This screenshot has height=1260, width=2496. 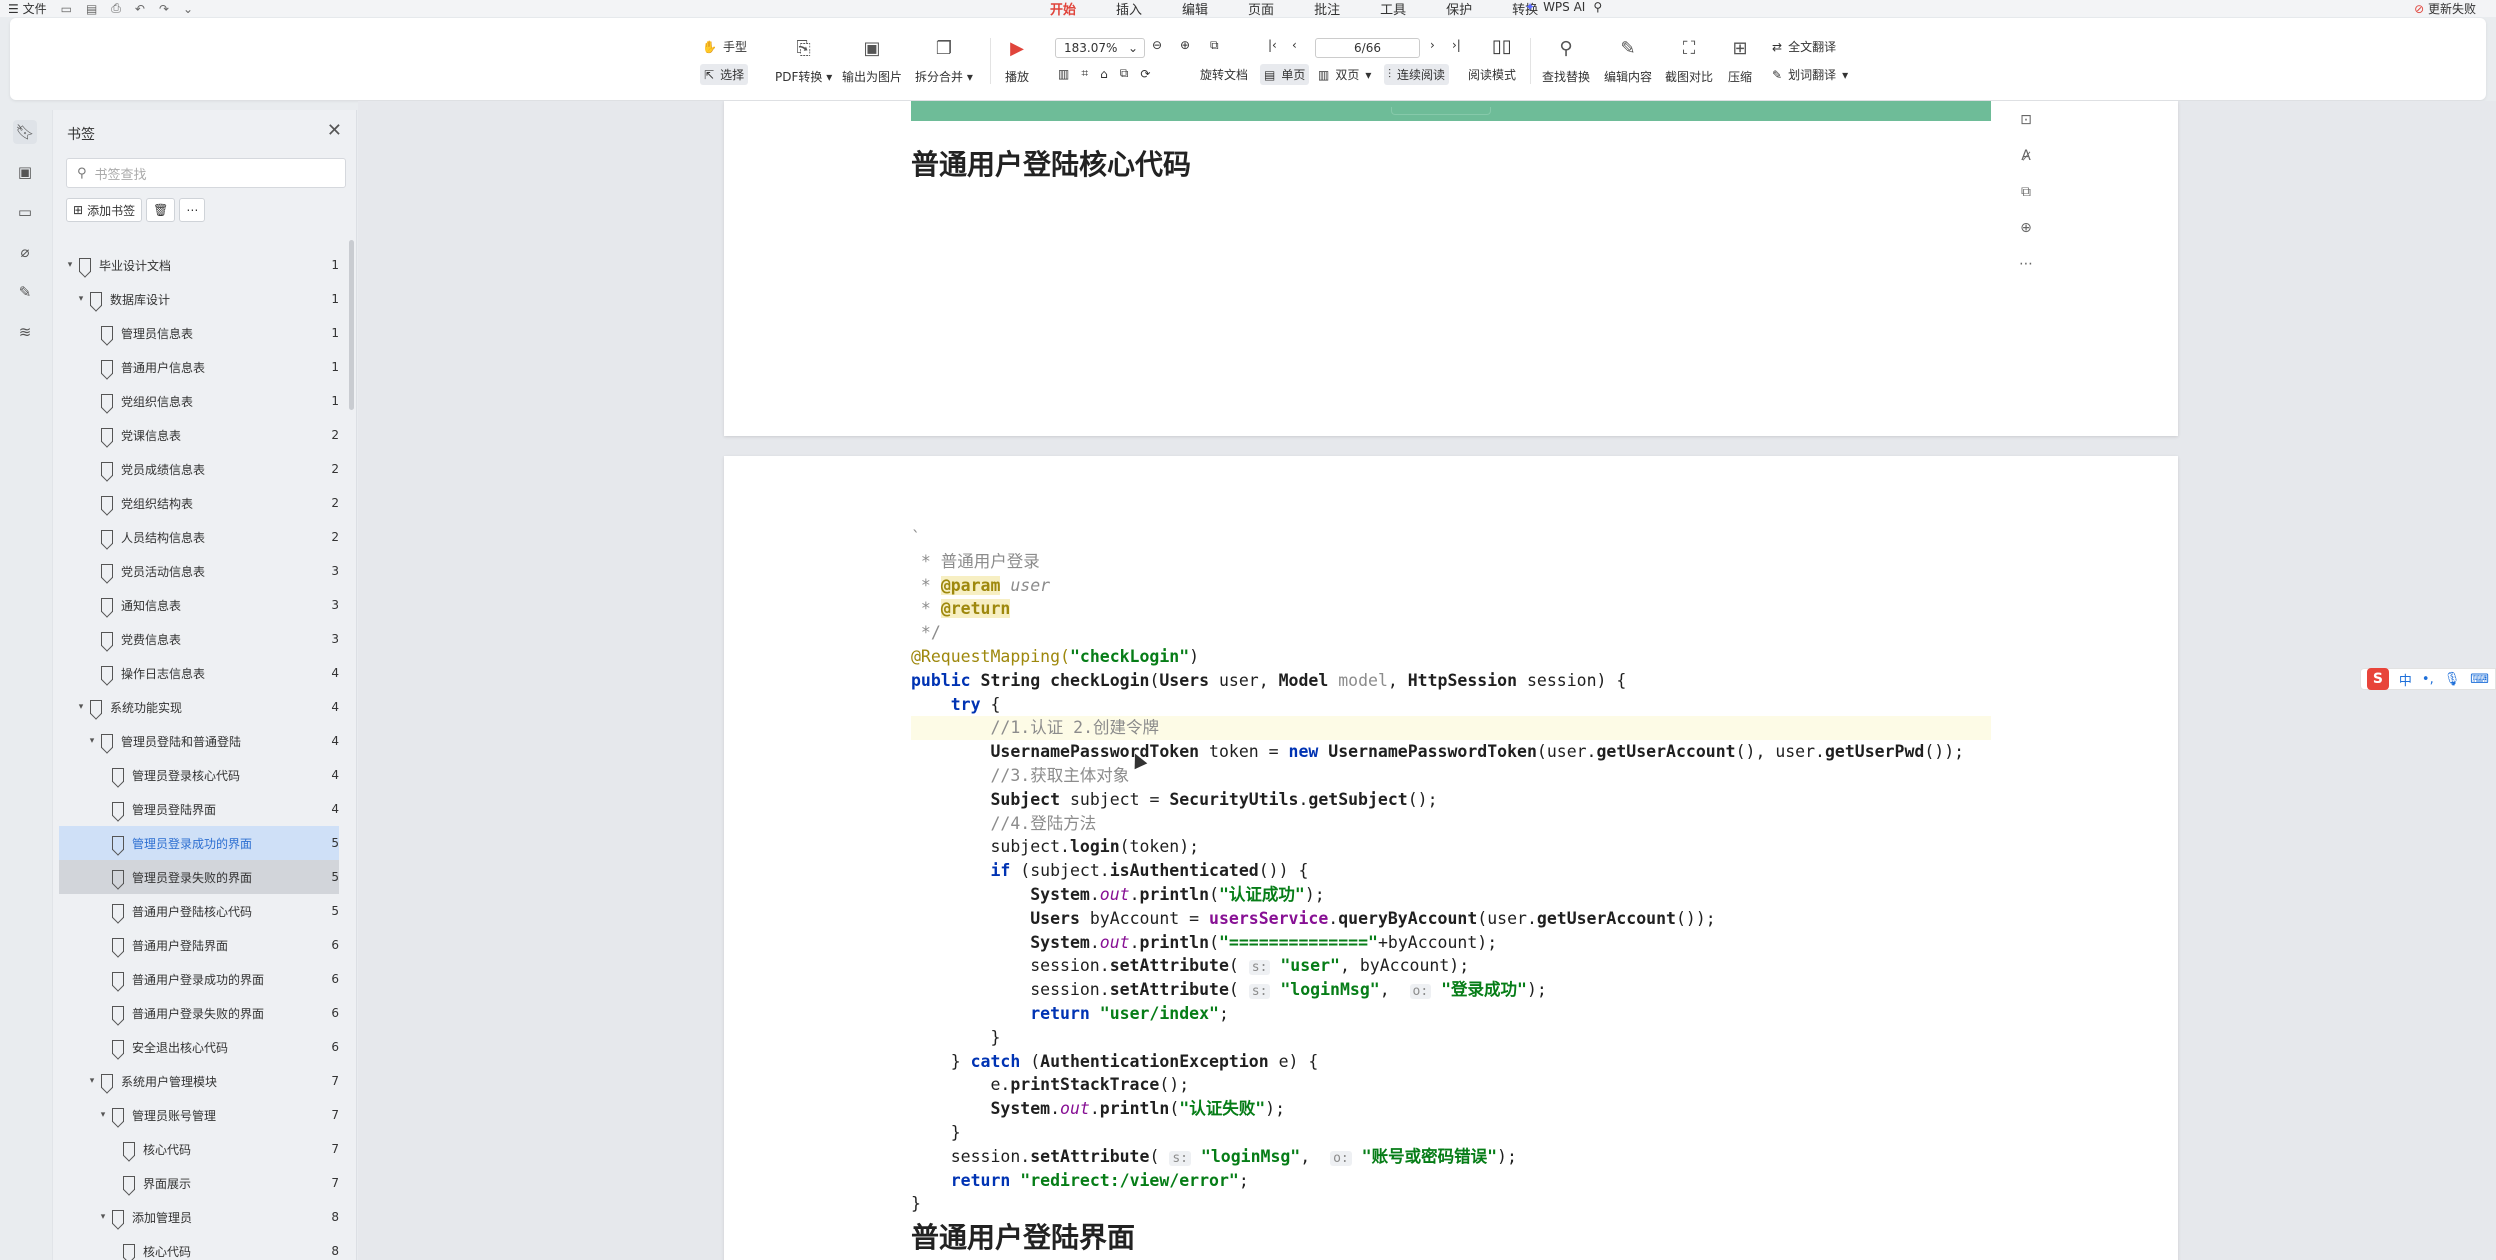 What do you see at coordinates (2026, 156) in the screenshot?
I see `text-style-icon: A̷` at bounding box center [2026, 156].